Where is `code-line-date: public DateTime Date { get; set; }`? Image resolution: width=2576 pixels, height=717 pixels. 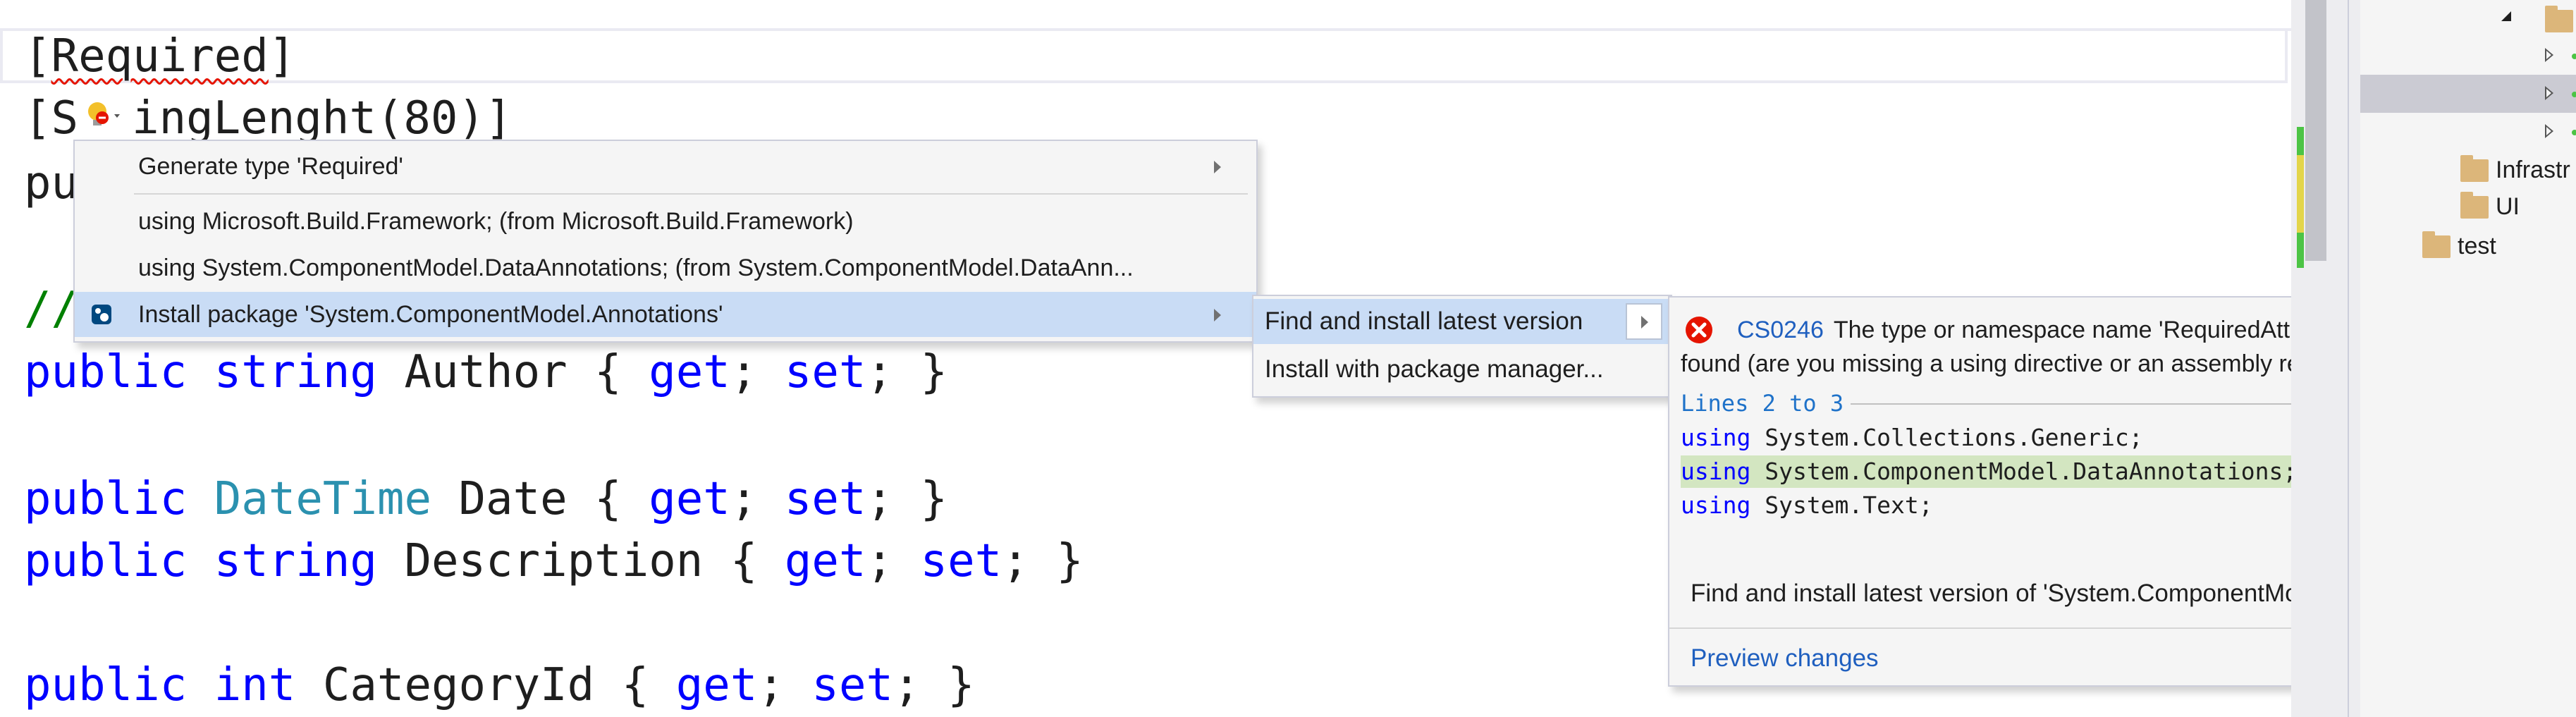 code-line-date: public DateTime Date { get; set; } is located at coordinates (485, 499).